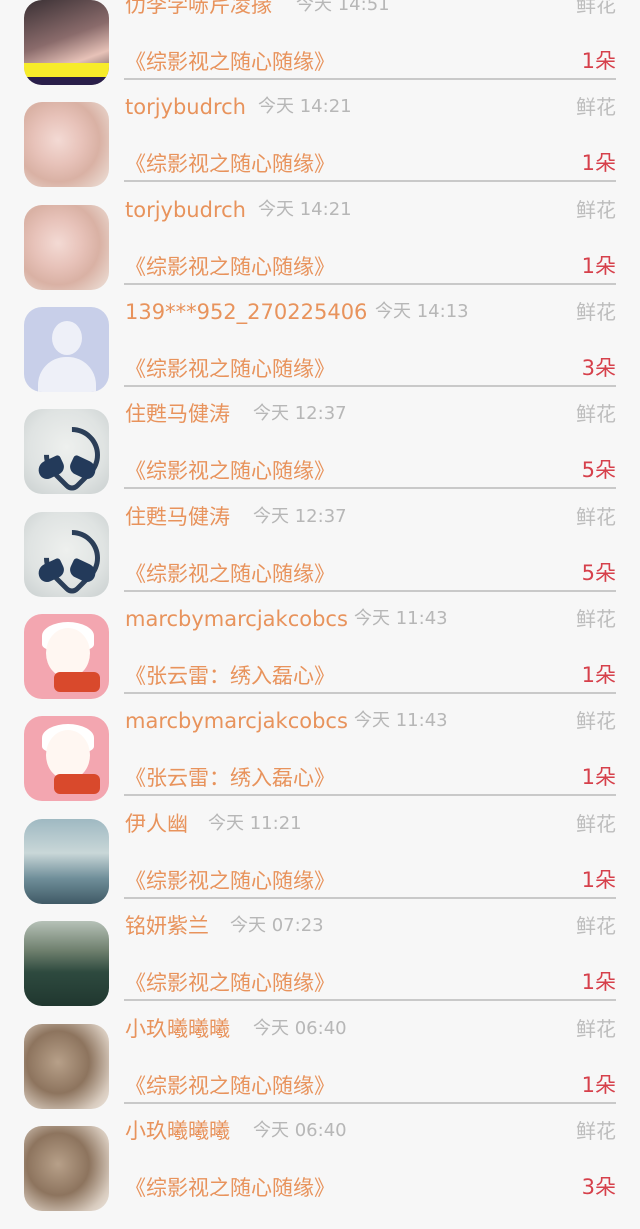 The height and width of the screenshot is (1229, 640). Describe the element at coordinates (277, 925) in the screenshot. I see `timestamp: 今天 07:23` at that location.